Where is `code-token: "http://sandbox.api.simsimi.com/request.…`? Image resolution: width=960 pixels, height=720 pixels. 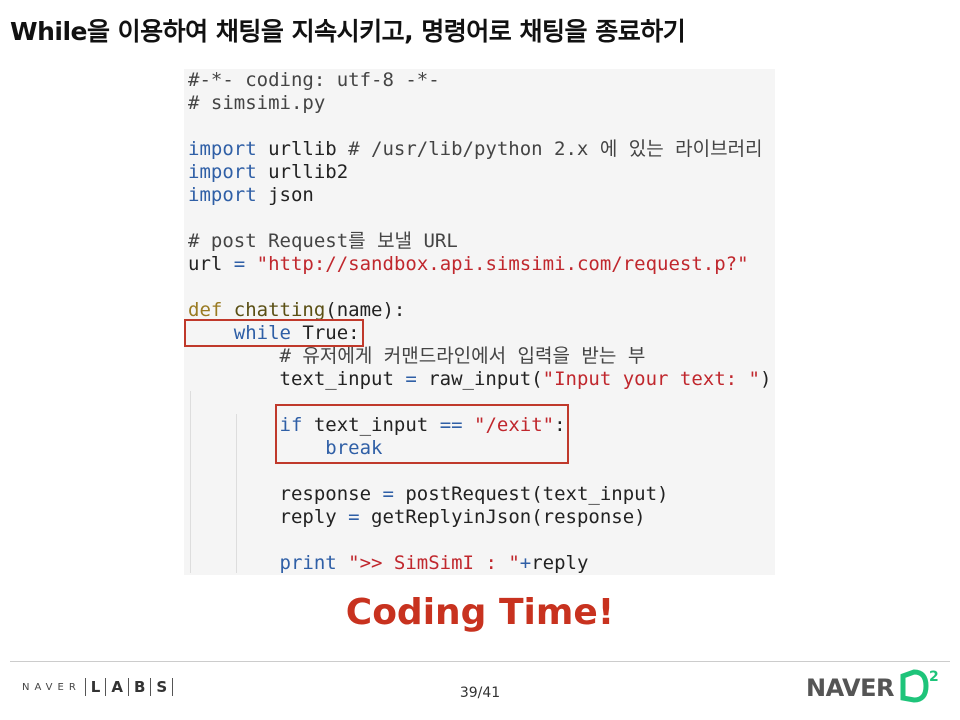 code-token: "http://sandbox.api.simsimi.com/request.… is located at coordinates (502, 264).